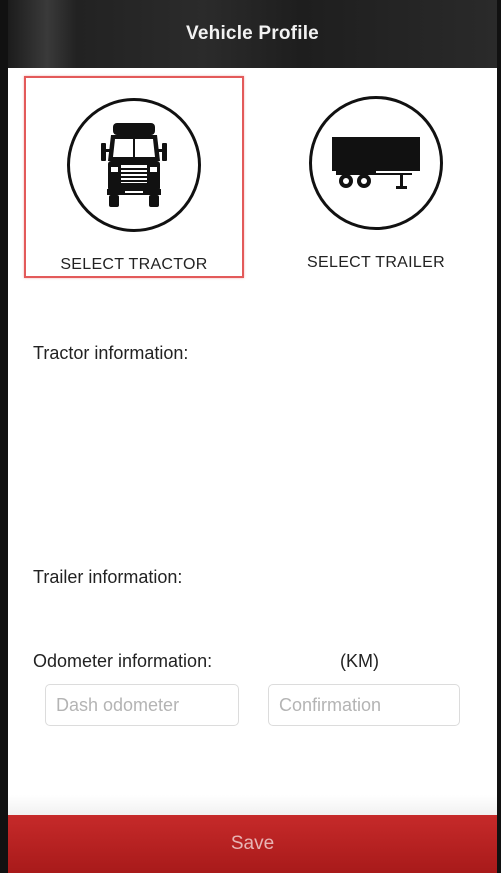 Image resolution: width=501 pixels, height=873 pixels. Describe the element at coordinates (376, 262) in the screenshot. I see `select-trailer-label: SELECT TRAILER` at that location.